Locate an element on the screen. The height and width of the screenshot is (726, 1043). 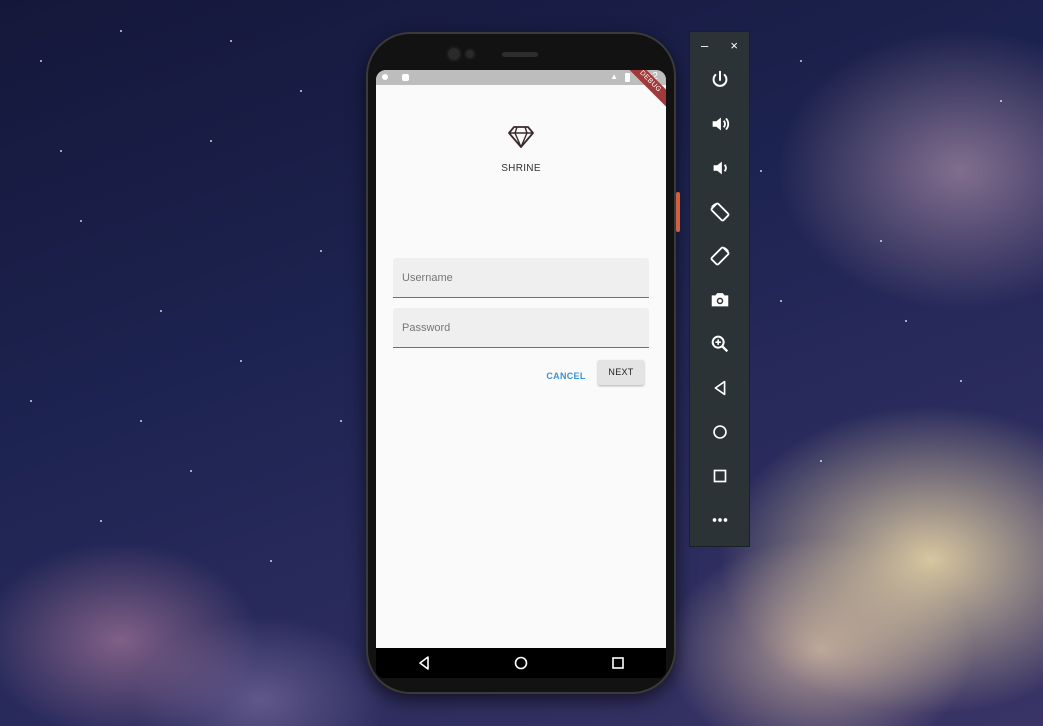
back-icon is located at coordinates (719, 388).